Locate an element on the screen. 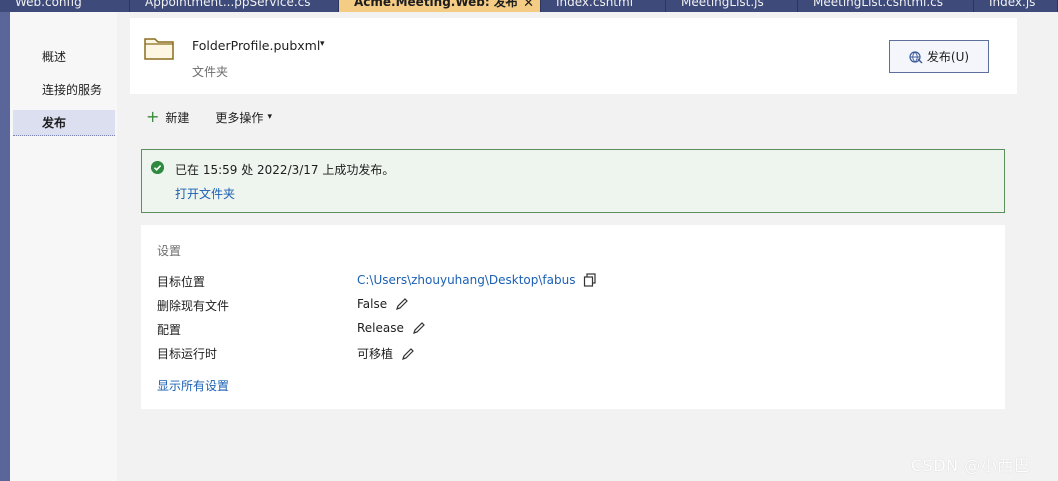  more-actions-button: 更多操作 ▾ is located at coordinates (243, 117).